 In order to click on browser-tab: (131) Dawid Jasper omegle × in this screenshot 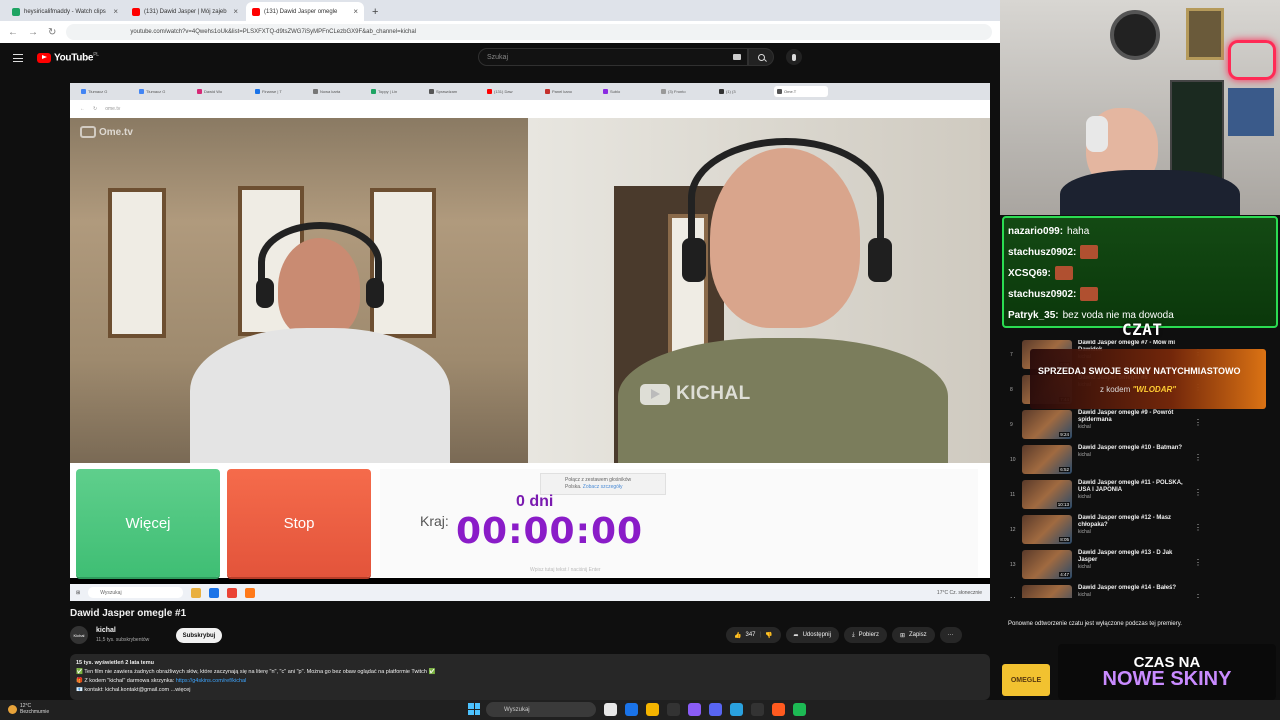, I will do `click(305, 11)`.